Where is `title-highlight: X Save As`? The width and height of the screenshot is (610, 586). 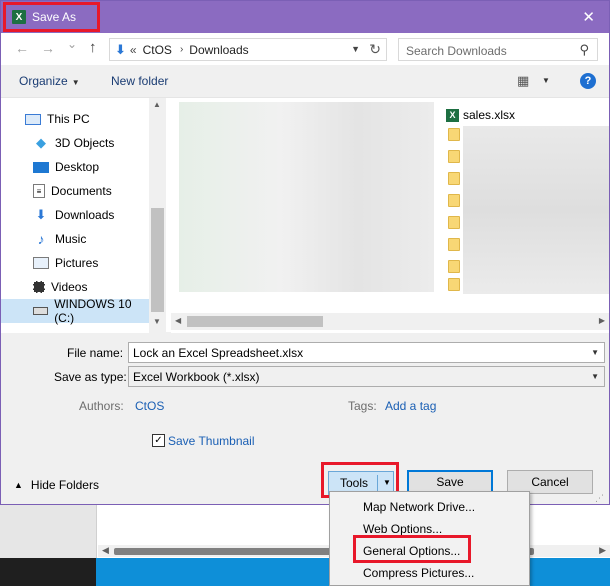 title-highlight: X Save As is located at coordinates (51, 17).